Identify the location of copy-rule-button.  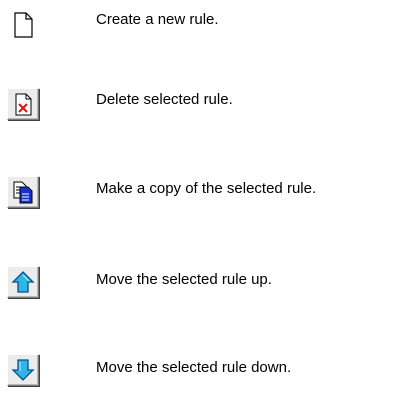
(23, 192).